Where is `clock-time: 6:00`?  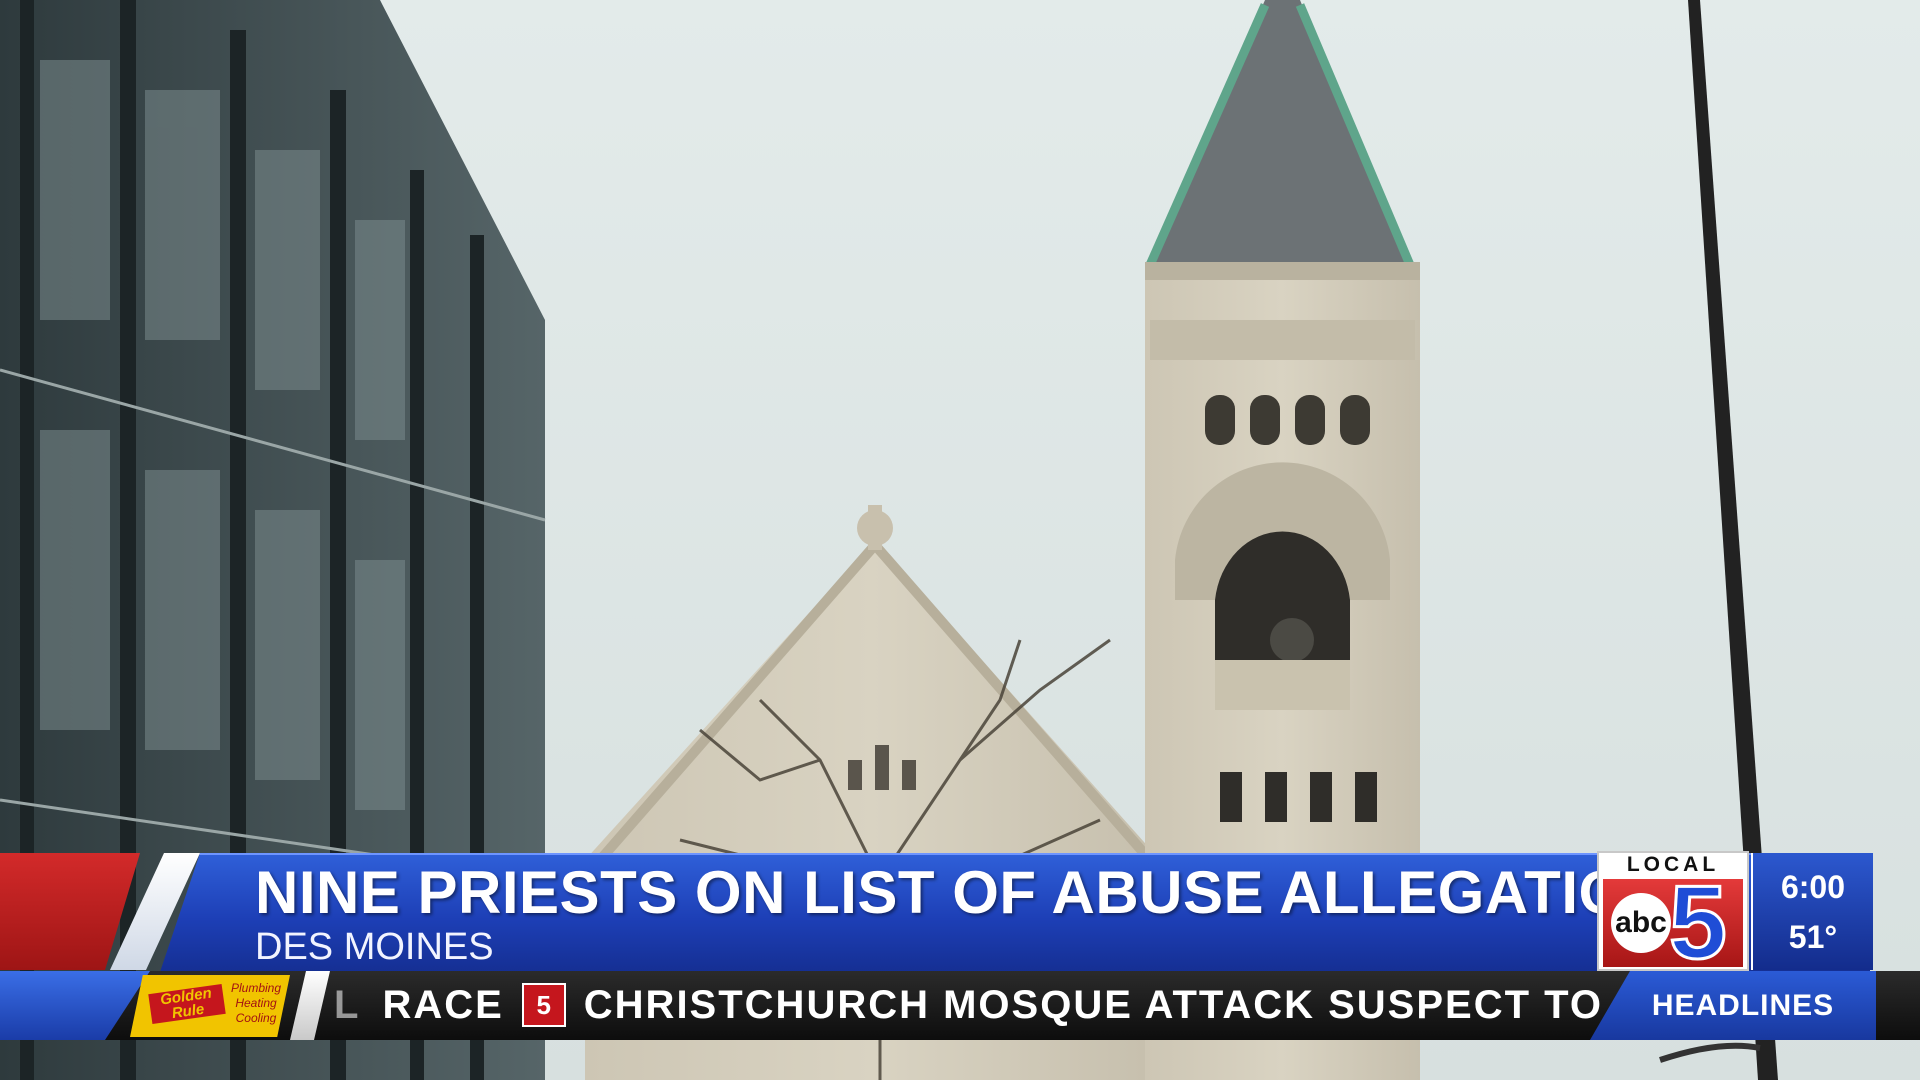
clock-time: 6:00 is located at coordinates (1813, 887).